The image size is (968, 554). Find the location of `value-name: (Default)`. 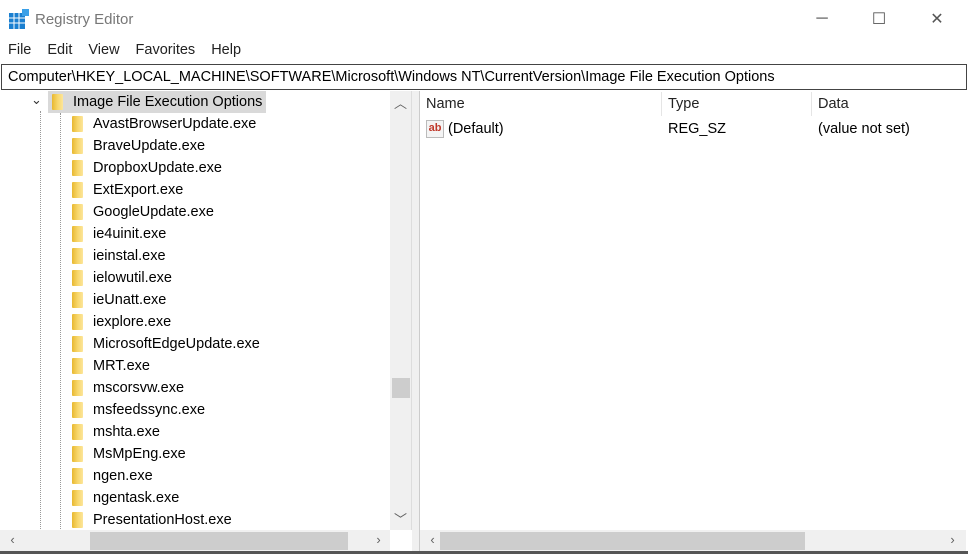

value-name: (Default) is located at coordinates (476, 129).